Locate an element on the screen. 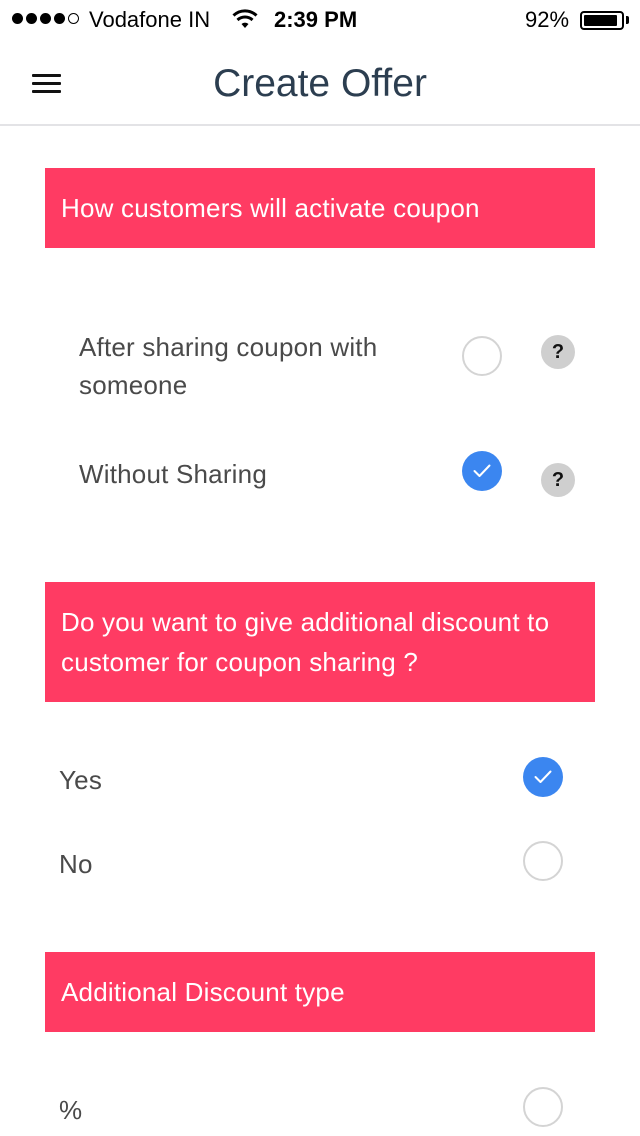  battery-icon is located at coordinates (602, 20).